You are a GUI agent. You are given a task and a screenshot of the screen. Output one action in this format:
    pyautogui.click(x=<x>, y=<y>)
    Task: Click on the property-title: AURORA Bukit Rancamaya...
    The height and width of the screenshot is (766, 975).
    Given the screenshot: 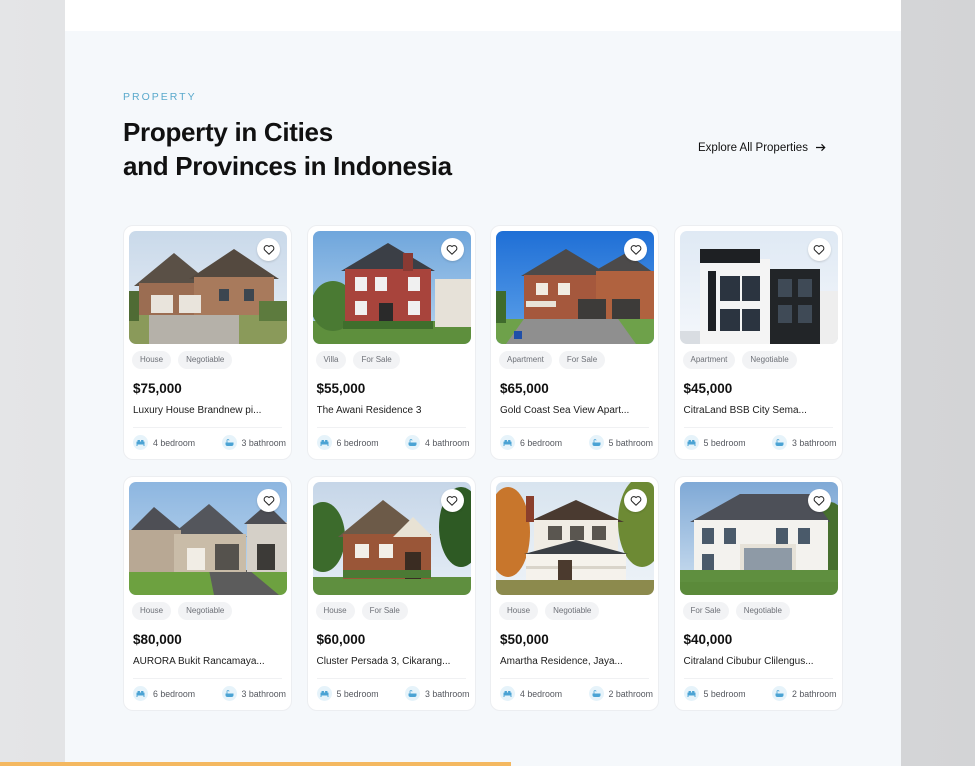 What is the action you would take?
    pyautogui.click(x=208, y=661)
    